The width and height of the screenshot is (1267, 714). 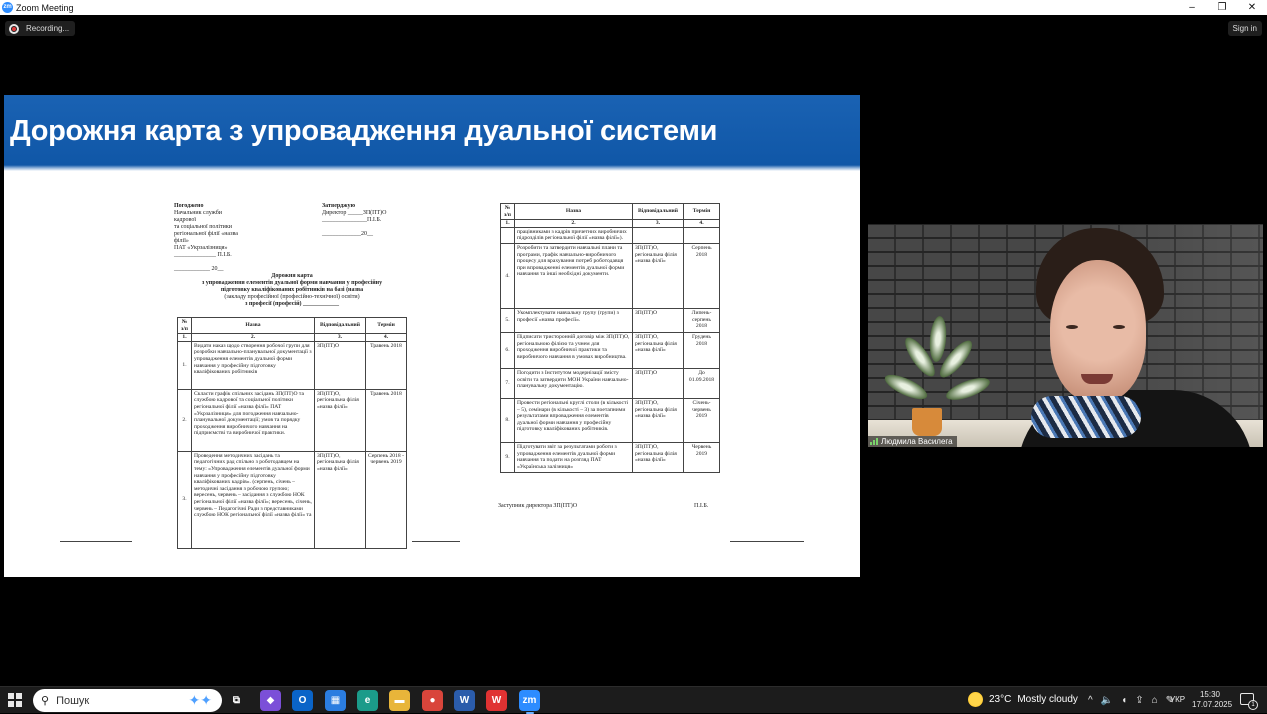 What do you see at coordinates (1244, 28) in the screenshot?
I see `sign-in-button: Sign in` at bounding box center [1244, 28].